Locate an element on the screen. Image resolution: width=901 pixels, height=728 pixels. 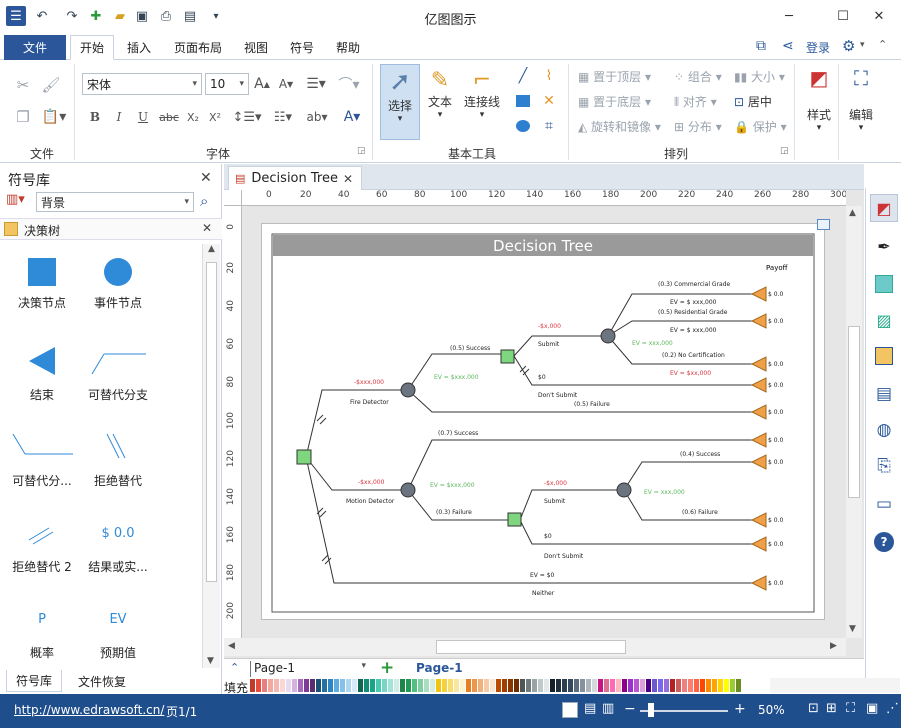
normal-view-icon is located at coordinates (570, 710).